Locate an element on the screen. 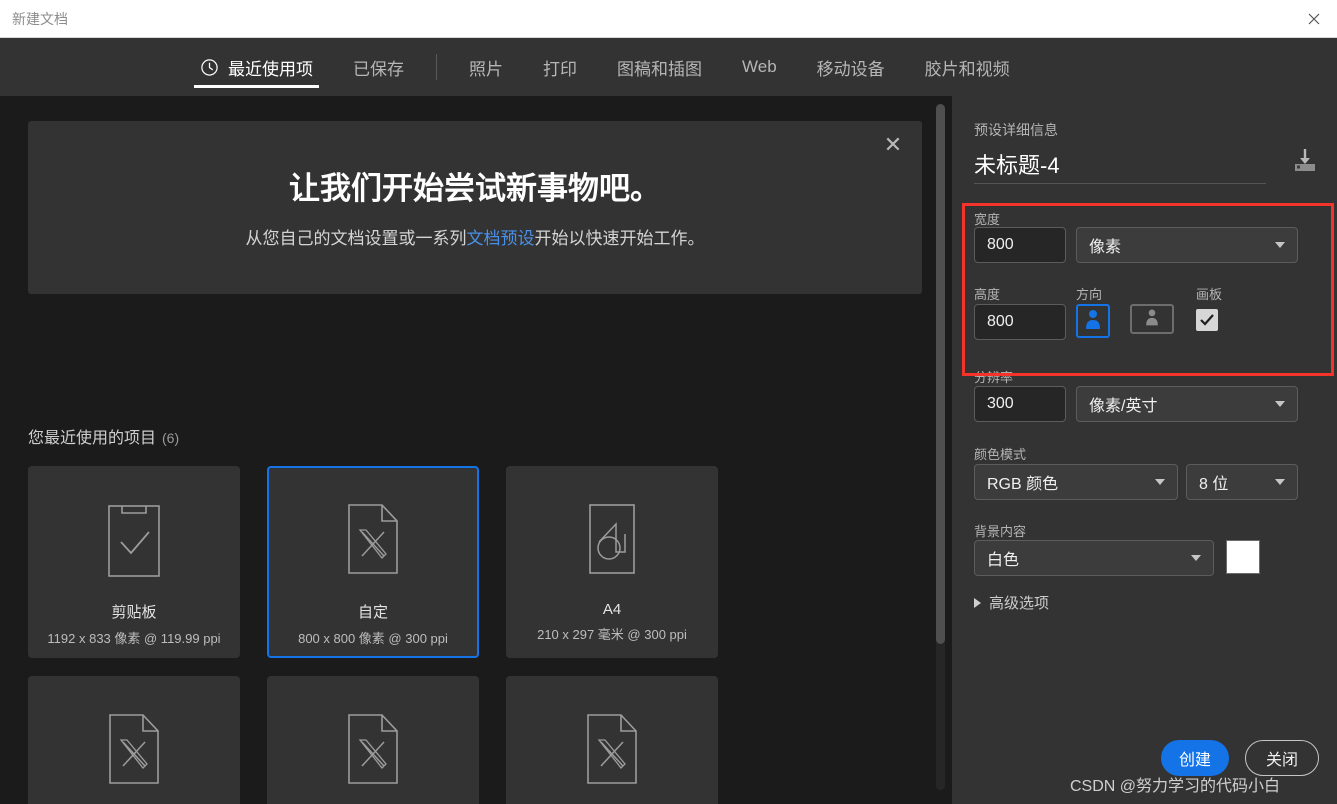 This screenshot has height=804, width=1337. panel-button-row: 创建 关闭 is located at coordinates (1144, 758).